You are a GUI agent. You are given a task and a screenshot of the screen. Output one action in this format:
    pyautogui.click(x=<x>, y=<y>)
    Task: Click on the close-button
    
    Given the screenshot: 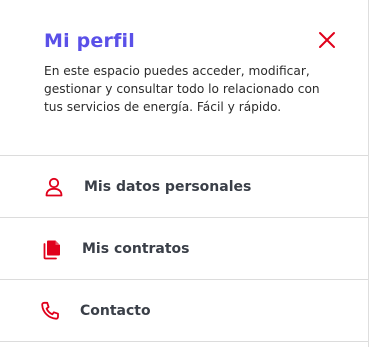 What is the action you would take?
    pyautogui.click(x=327, y=40)
    